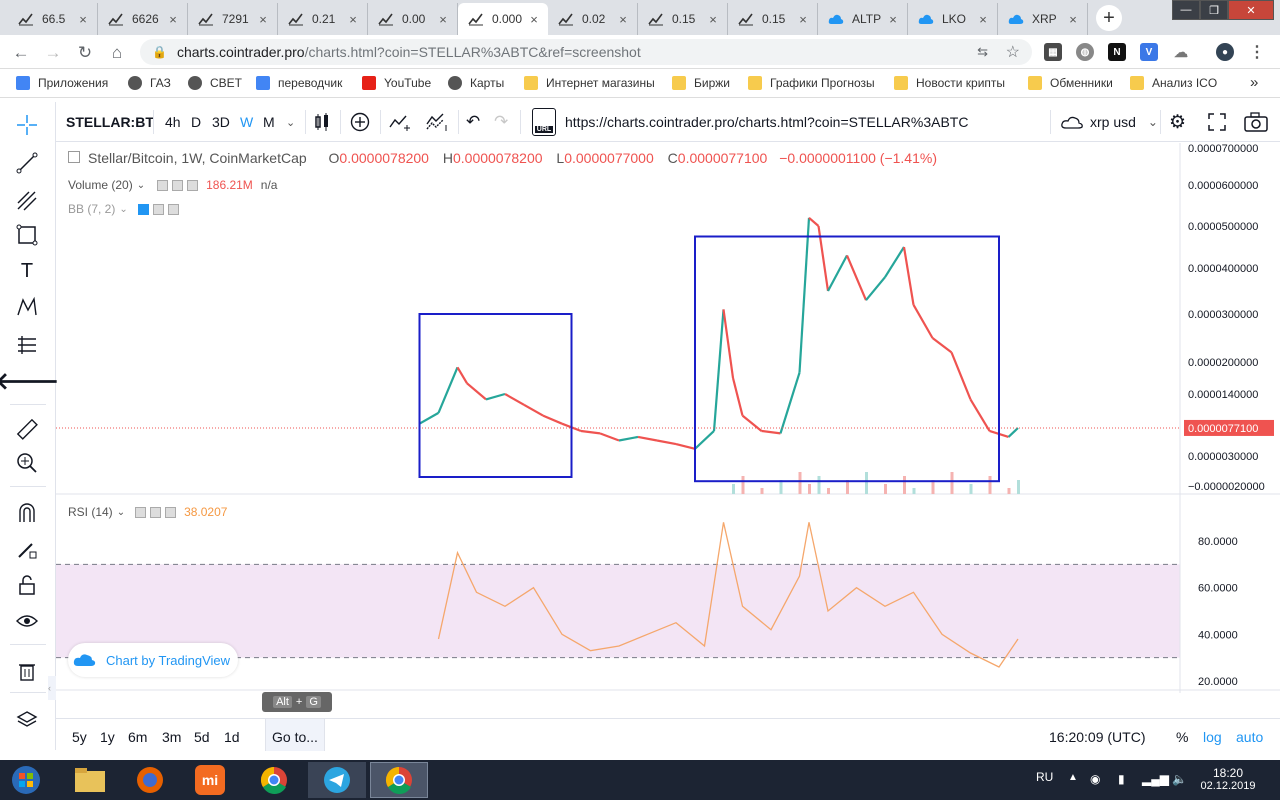 The height and width of the screenshot is (800, 1280). What do you see at coordinates (74, 157) in the screenshot?
I see `collapse-legend-icon` at bounding box center [74, 157].